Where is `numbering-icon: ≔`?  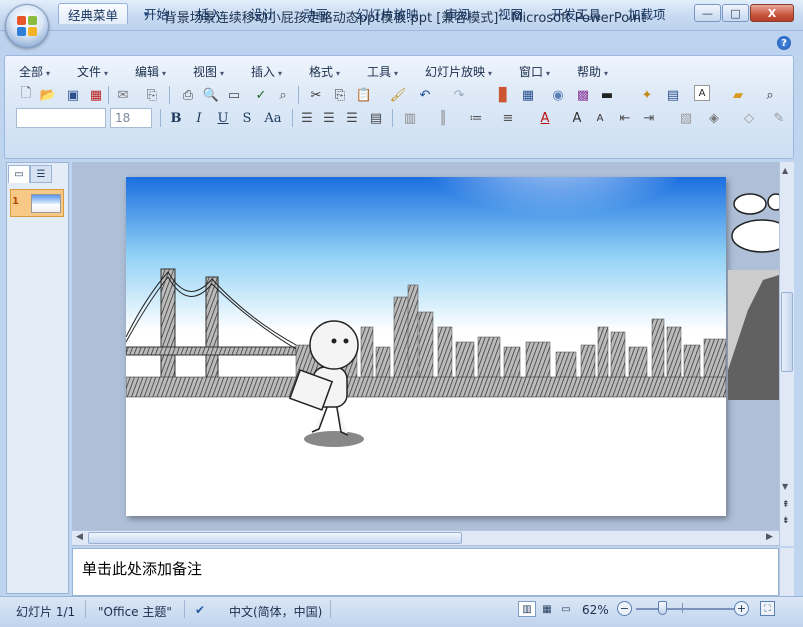 numbering-icon: ≔ is located at coordinates (476, 118).